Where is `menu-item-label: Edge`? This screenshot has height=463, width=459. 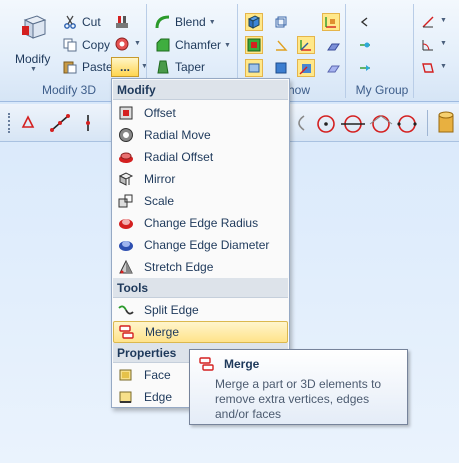 menu-item-label: Edge is located at coordinates (158, 397).